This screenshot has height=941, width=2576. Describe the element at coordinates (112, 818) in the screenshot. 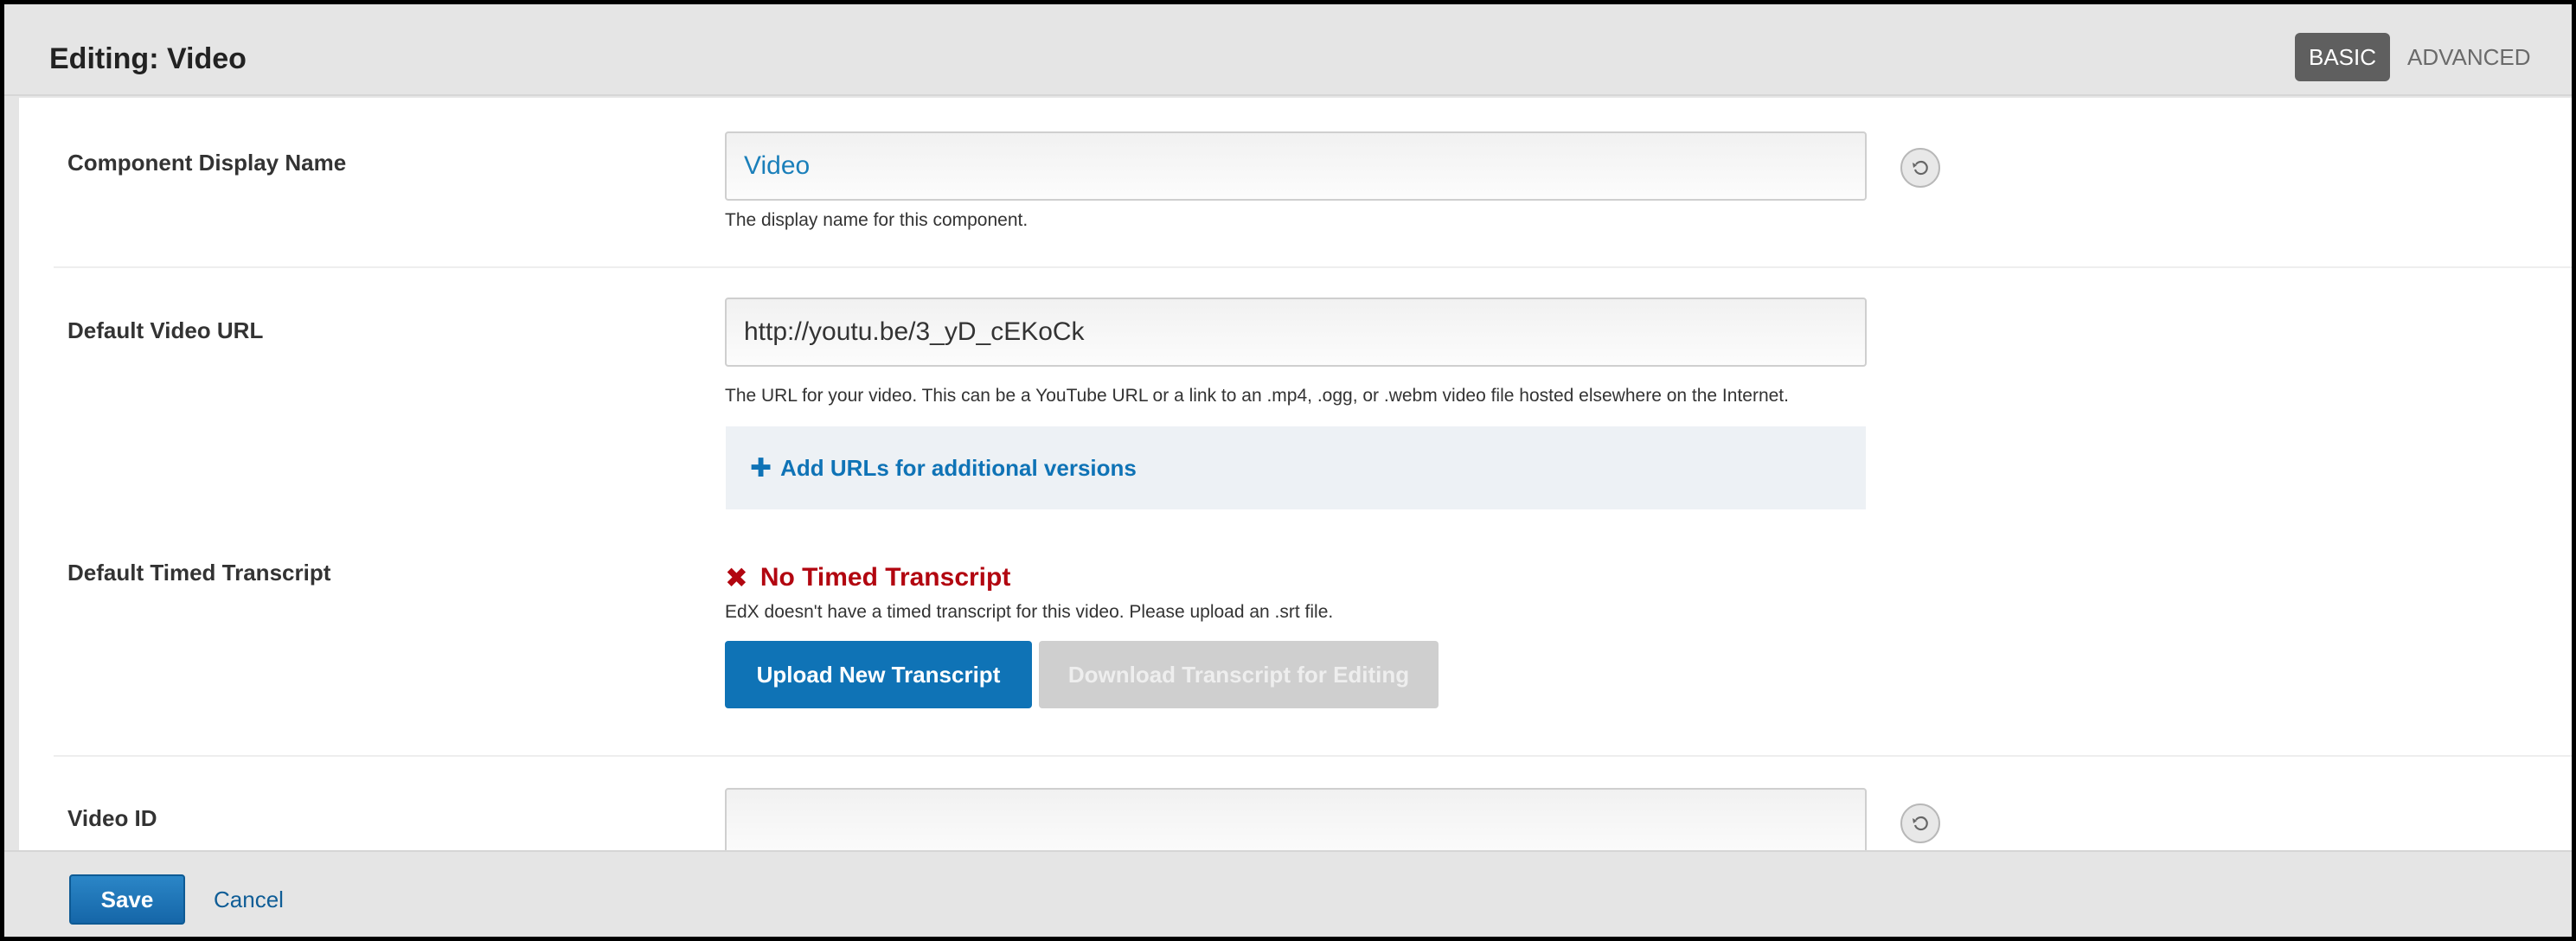

I see `video-id-label: Video ID` at that location.